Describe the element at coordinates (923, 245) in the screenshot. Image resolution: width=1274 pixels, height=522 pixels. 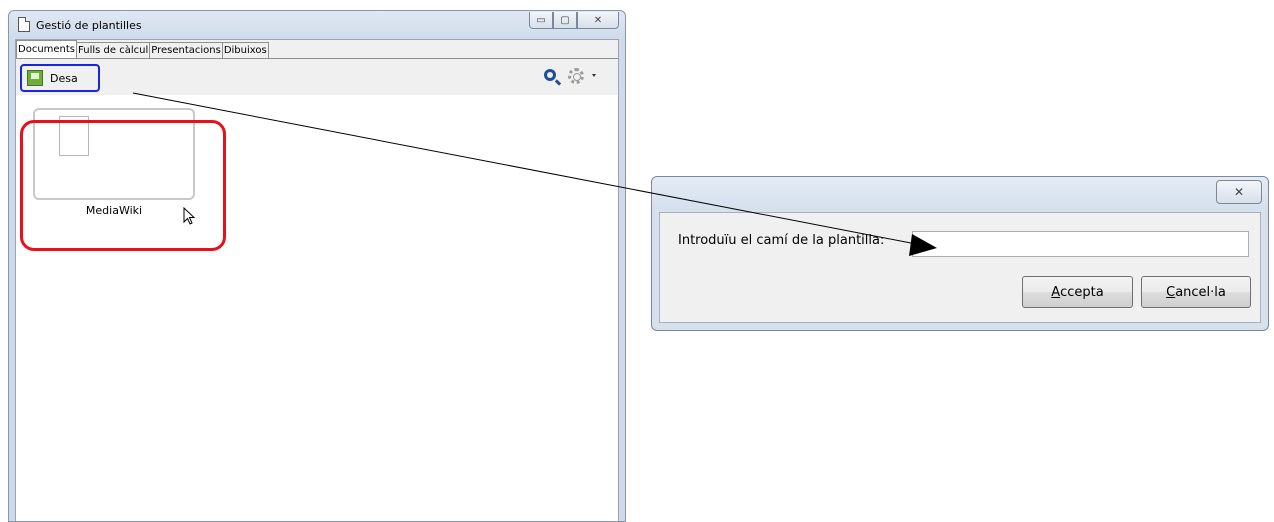
I see `annotation-arrowhead` at that location.